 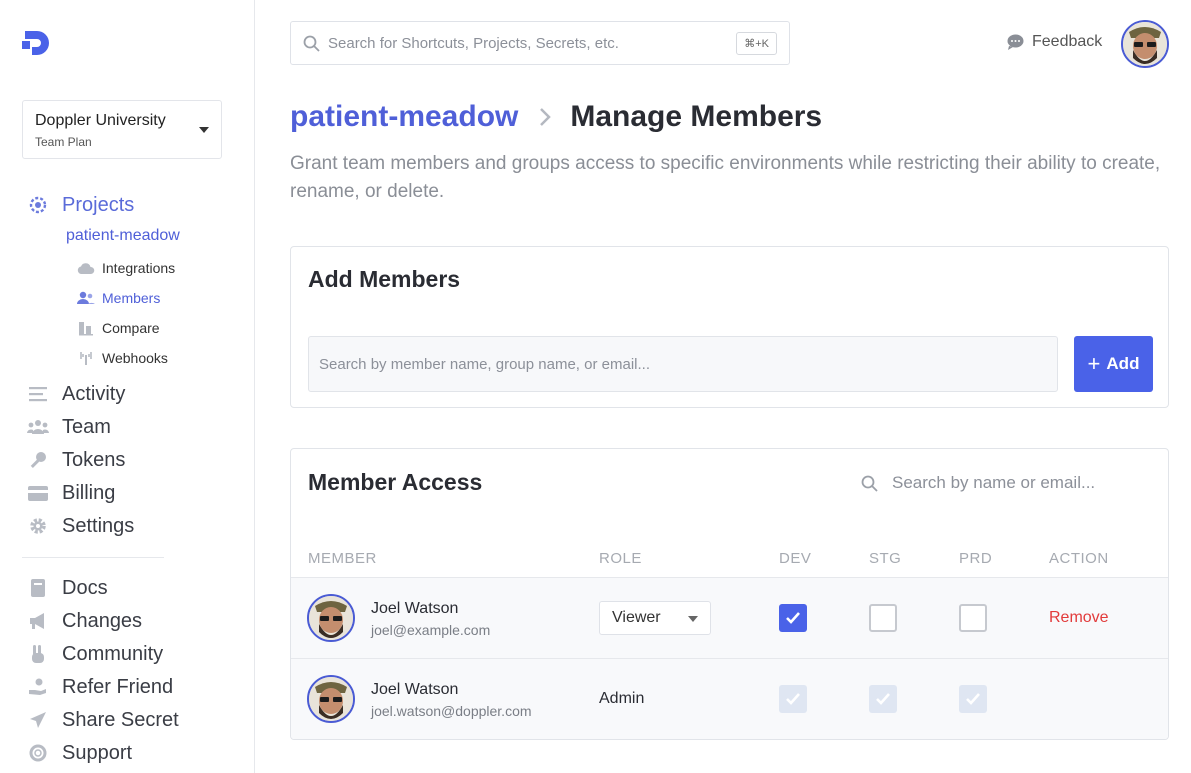 What do you see at coordinates (94, 459) in the screenshot?
I see `sidebar-item-label: Tokens` at bounding box center [94, 459].